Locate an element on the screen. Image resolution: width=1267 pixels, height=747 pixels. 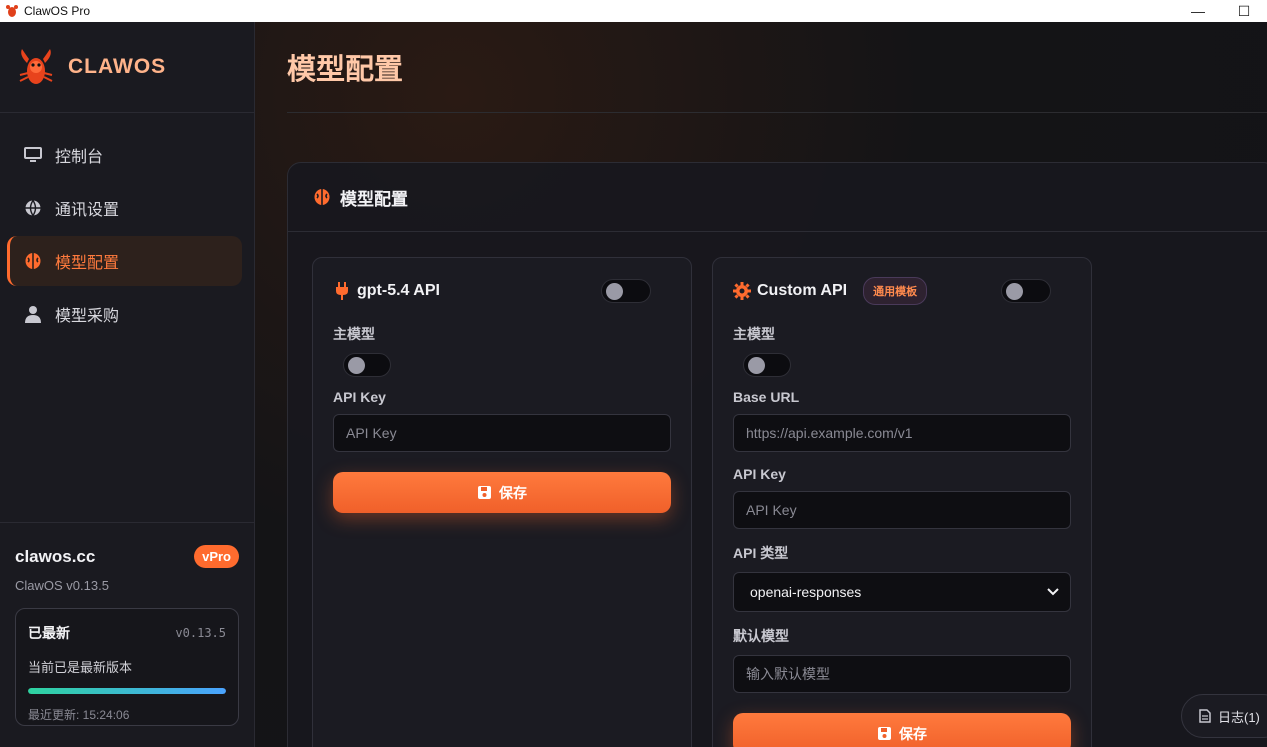
sidebar-item-label: 控制台 is located at coordinates (79, 157).